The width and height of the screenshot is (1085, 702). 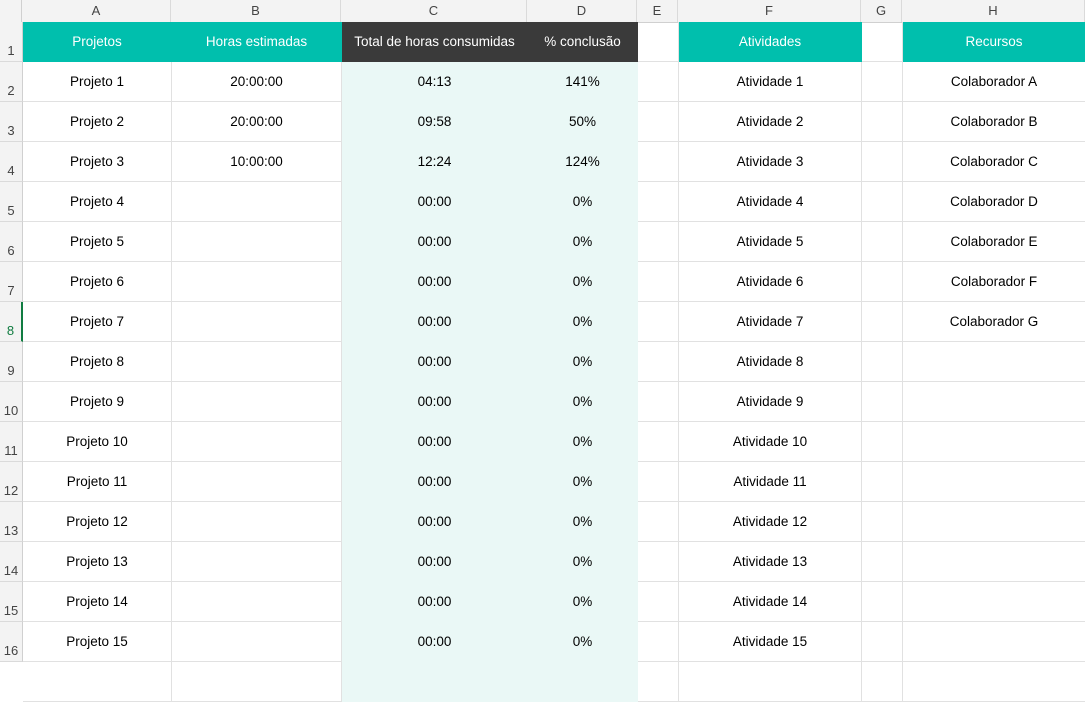 I want to click on column-header-b: B, so click(x=256, y=11).